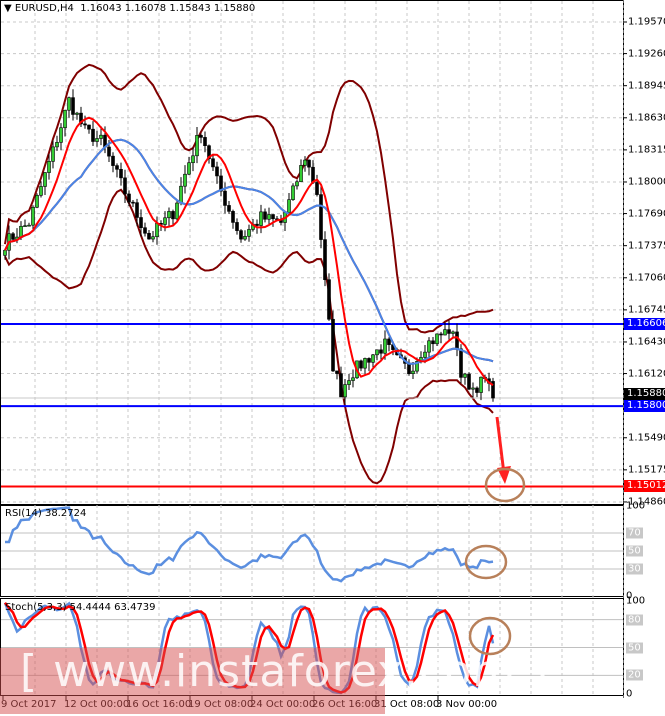  I want to click on price-axis-label: 1.19570, so click(646, 22).